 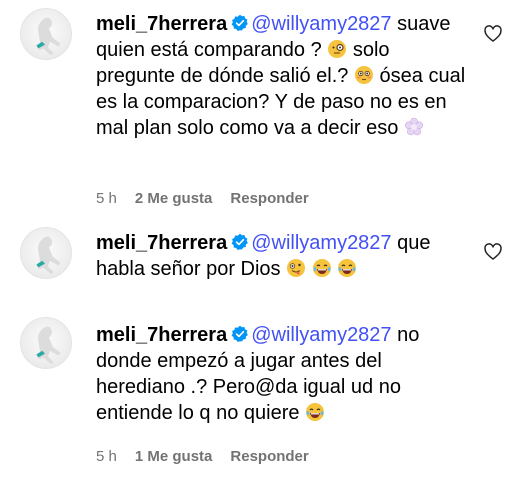 I want to click on face-with-monocle-emoji, so click(x=337, y=49).